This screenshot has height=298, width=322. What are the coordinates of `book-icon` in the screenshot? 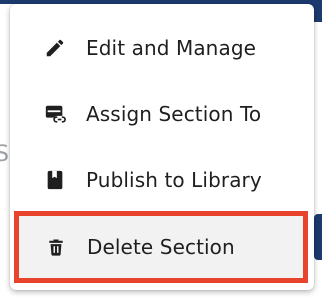 It's located at (55, 180).